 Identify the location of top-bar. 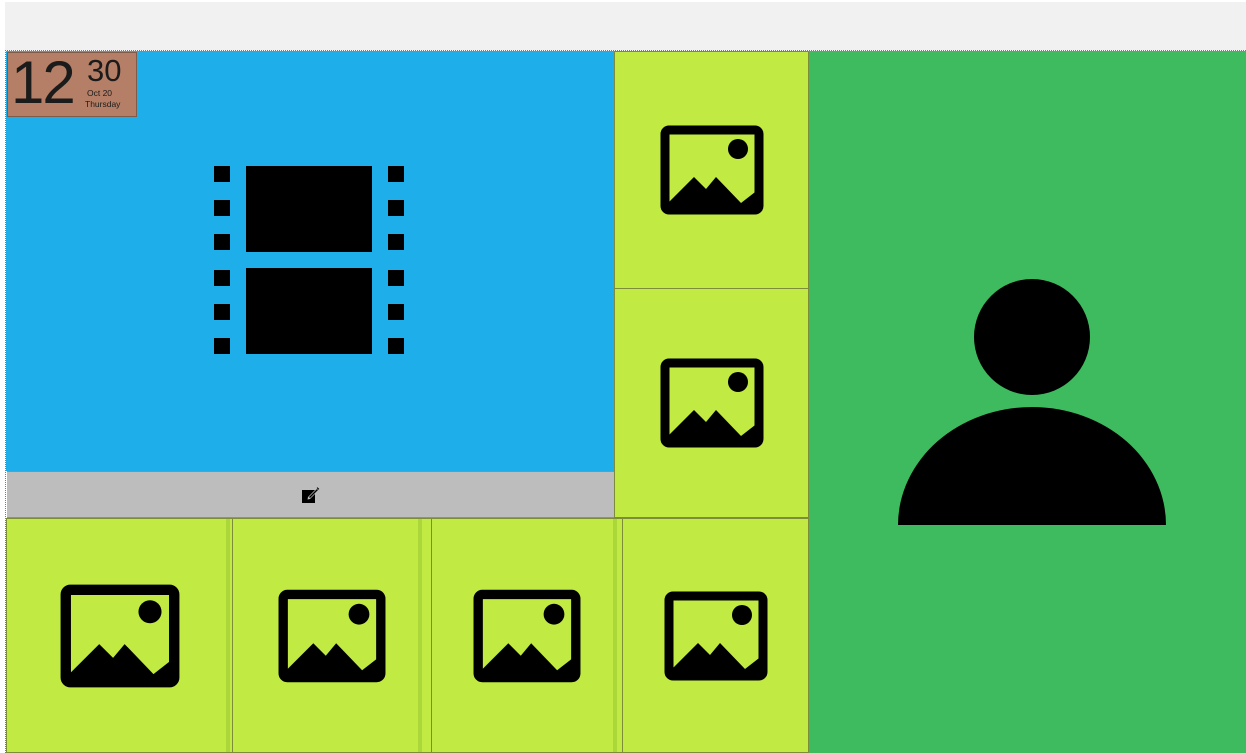
(625, 26).